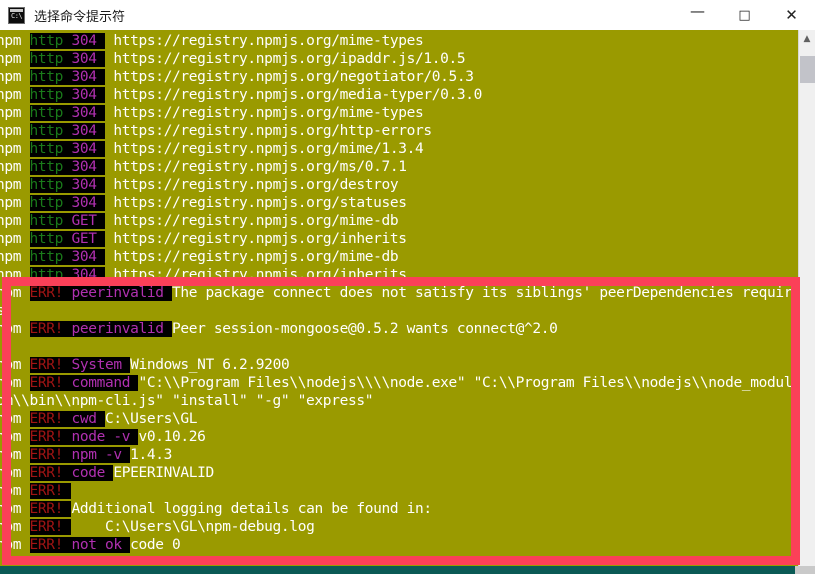 This screenshot has height=574, width=815. What do you see at coordinates (401, 365) in the screenshot?
I see `console-line: npm ERR! System Windows_NT 6.2.9200` at bounding box center [401, 365].